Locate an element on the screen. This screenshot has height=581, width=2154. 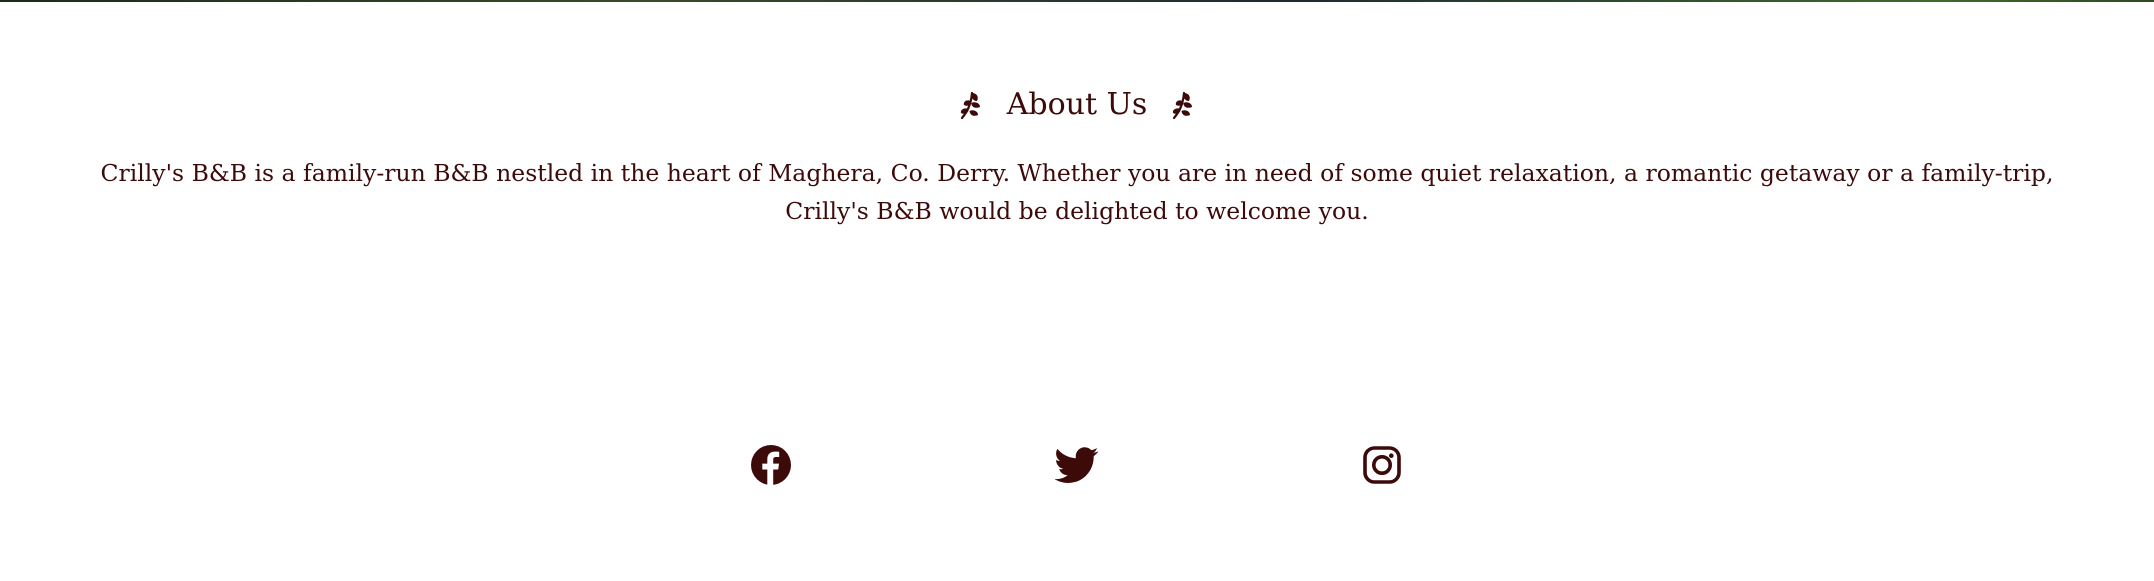
twitter-icon is located at coordinates (1077, 465).